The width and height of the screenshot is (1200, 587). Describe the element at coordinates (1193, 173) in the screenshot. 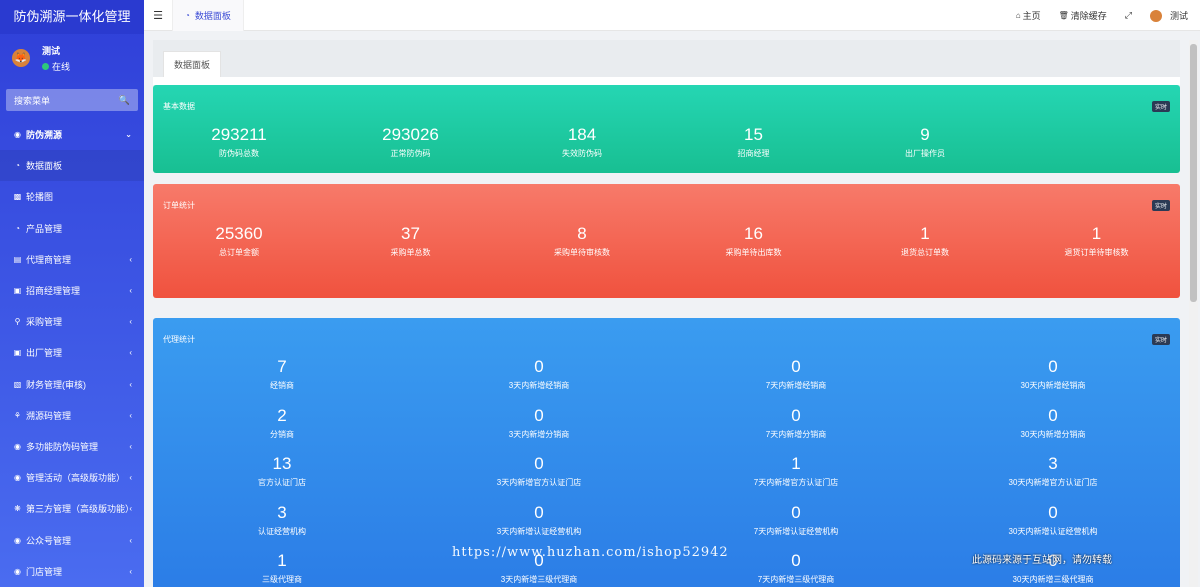

I see `scroll-thumb` at that location.